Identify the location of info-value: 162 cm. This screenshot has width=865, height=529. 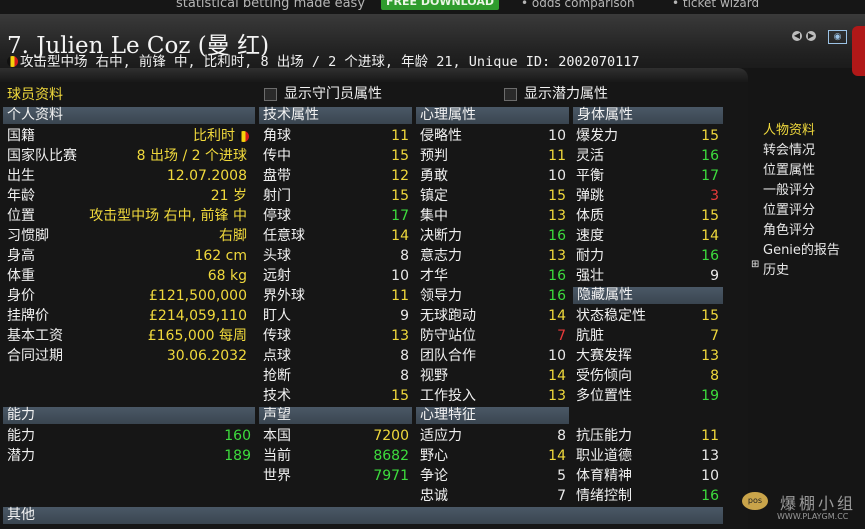
(220, 256).